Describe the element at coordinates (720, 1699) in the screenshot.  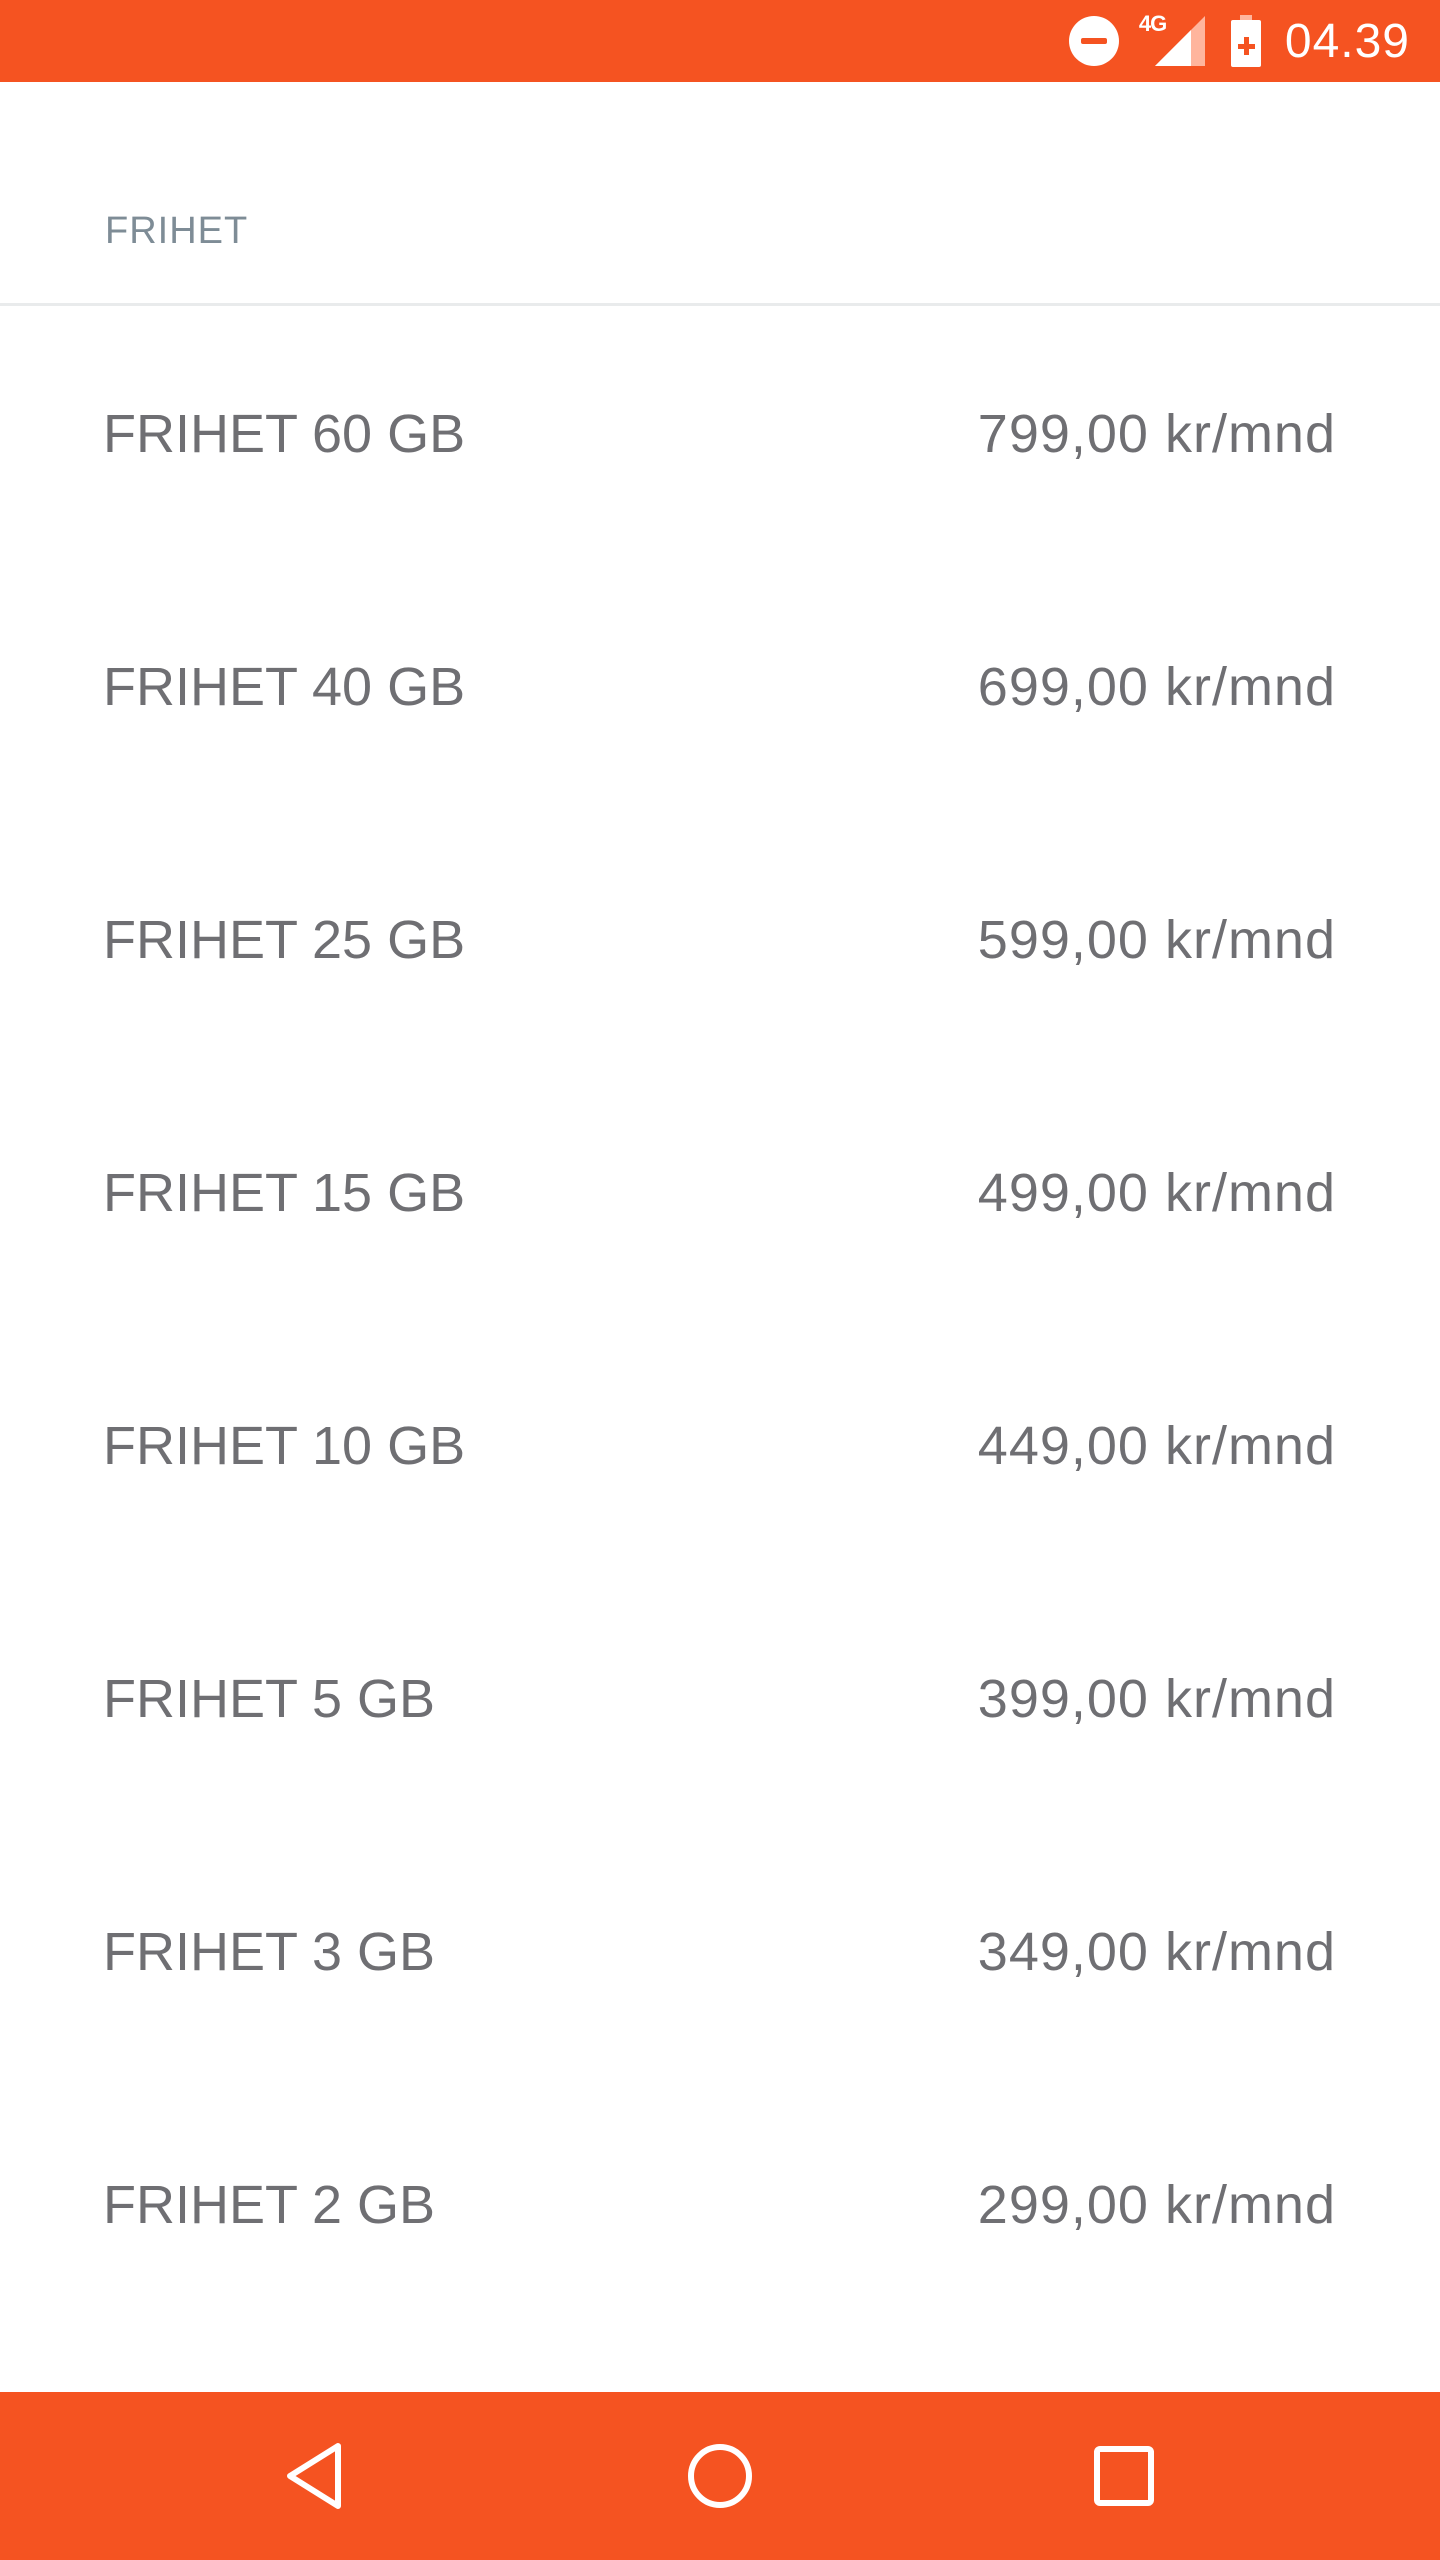
I see `plan-row: FRIHET 5 GB 399,00 kr/mnd` at that location.